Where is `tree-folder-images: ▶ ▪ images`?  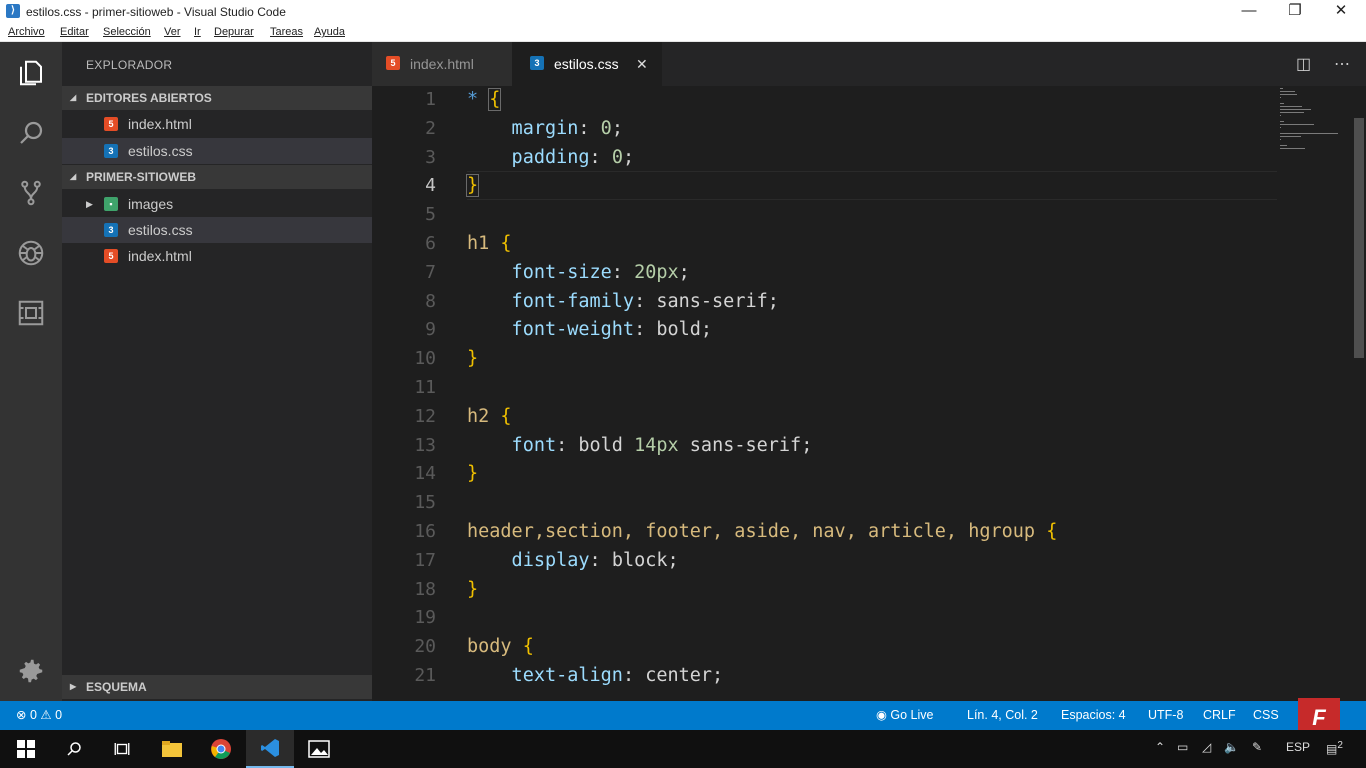
tree-folder-images: ▶ ▪ images is located at coordinates (217, 204).